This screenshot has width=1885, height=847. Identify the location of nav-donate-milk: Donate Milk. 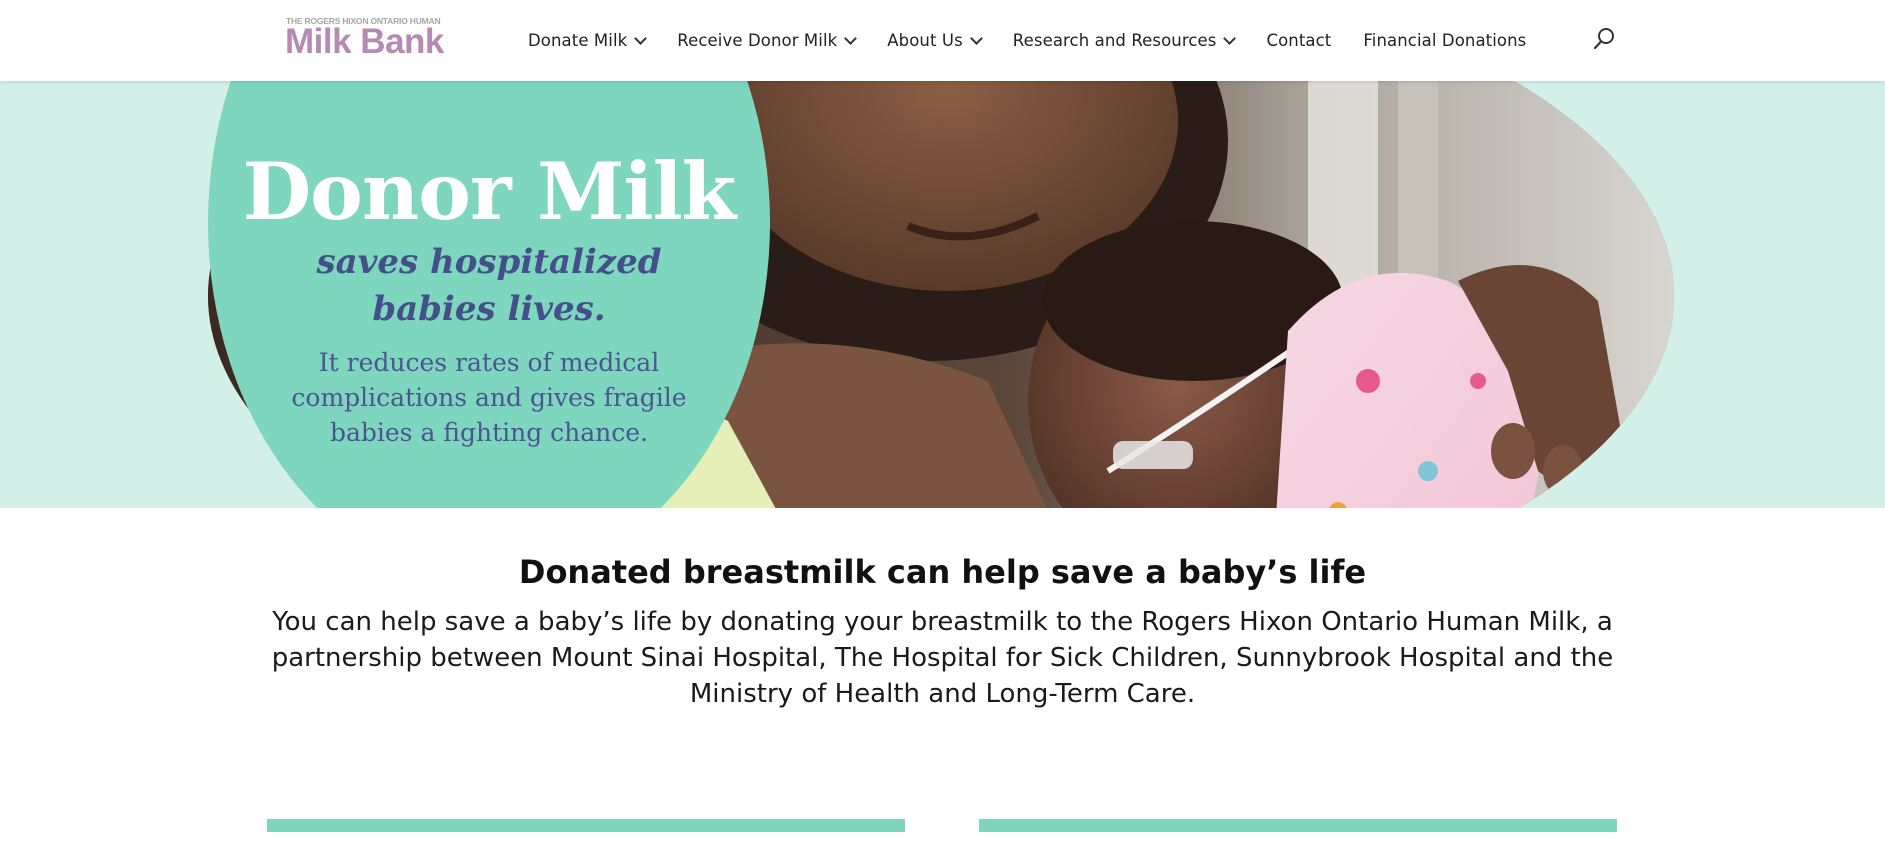
(588, 40).